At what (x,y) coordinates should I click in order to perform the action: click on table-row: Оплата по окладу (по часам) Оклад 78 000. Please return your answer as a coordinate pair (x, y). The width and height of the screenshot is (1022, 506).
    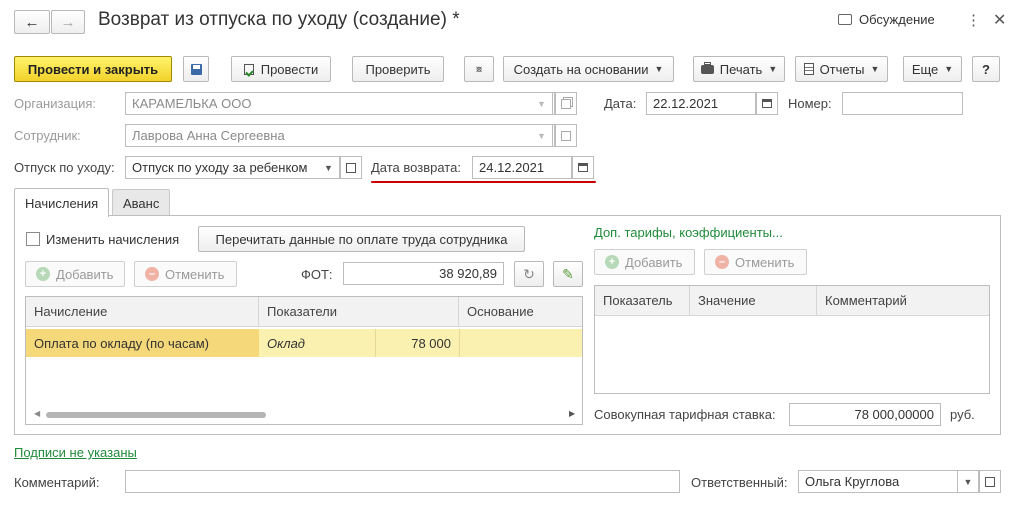
    Looking at the image, I should click on (304, 343).